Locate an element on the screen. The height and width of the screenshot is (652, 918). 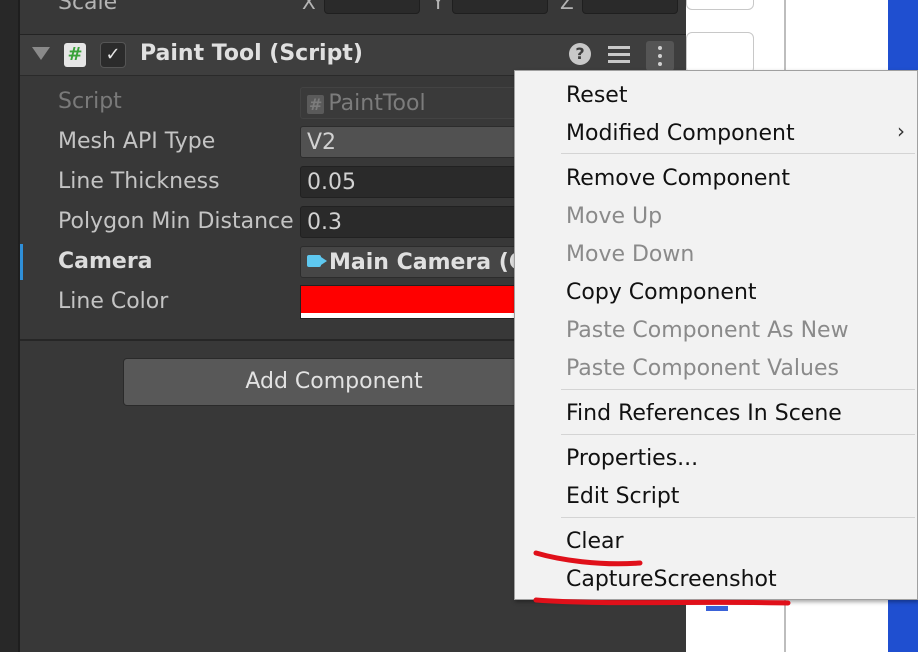
component-title: Paint Tool (Script) is located at coordinates (251, 53).